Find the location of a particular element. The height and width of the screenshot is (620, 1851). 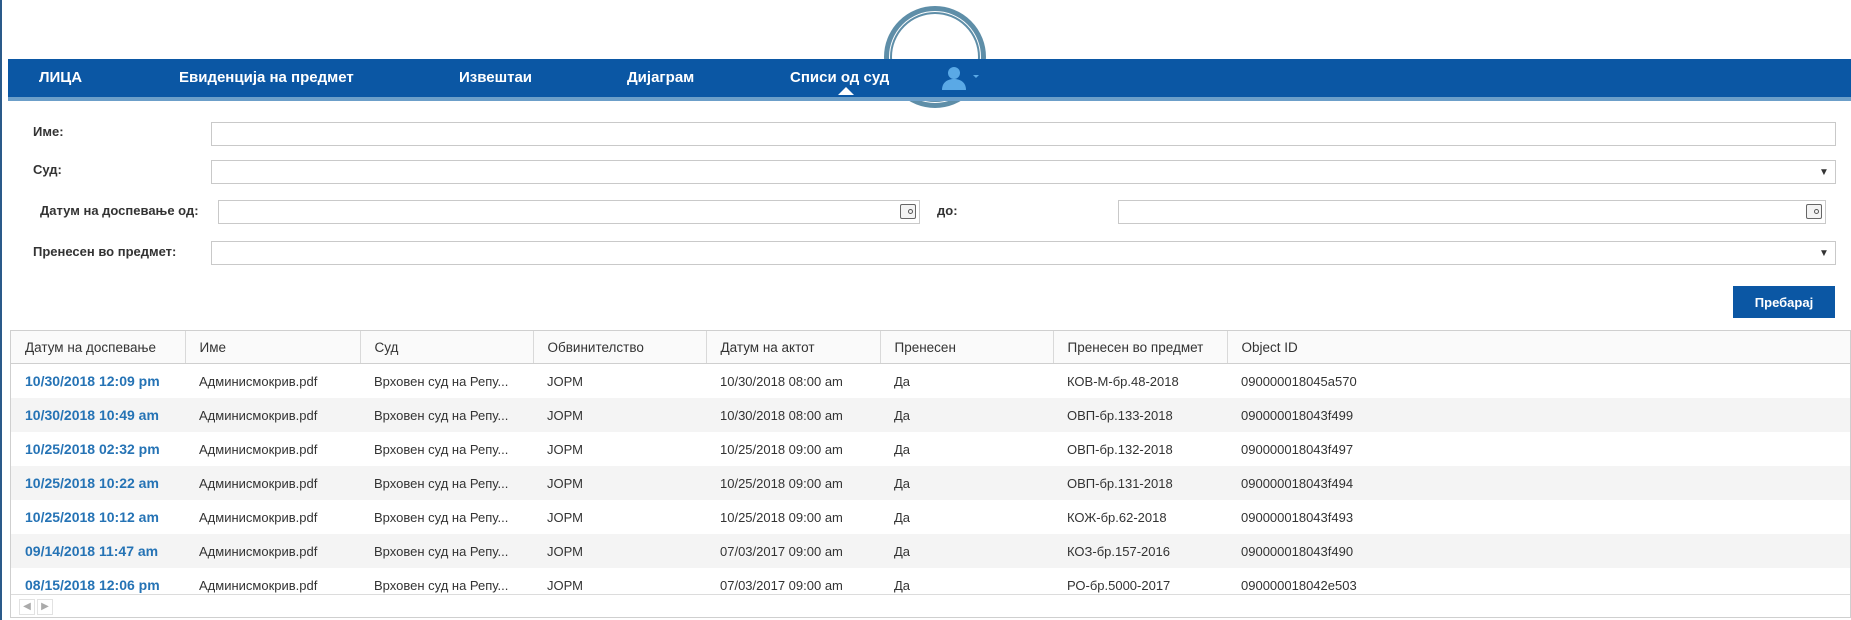

cell-object-id: 090000018043f493 is located at coordinates (1297, 517).